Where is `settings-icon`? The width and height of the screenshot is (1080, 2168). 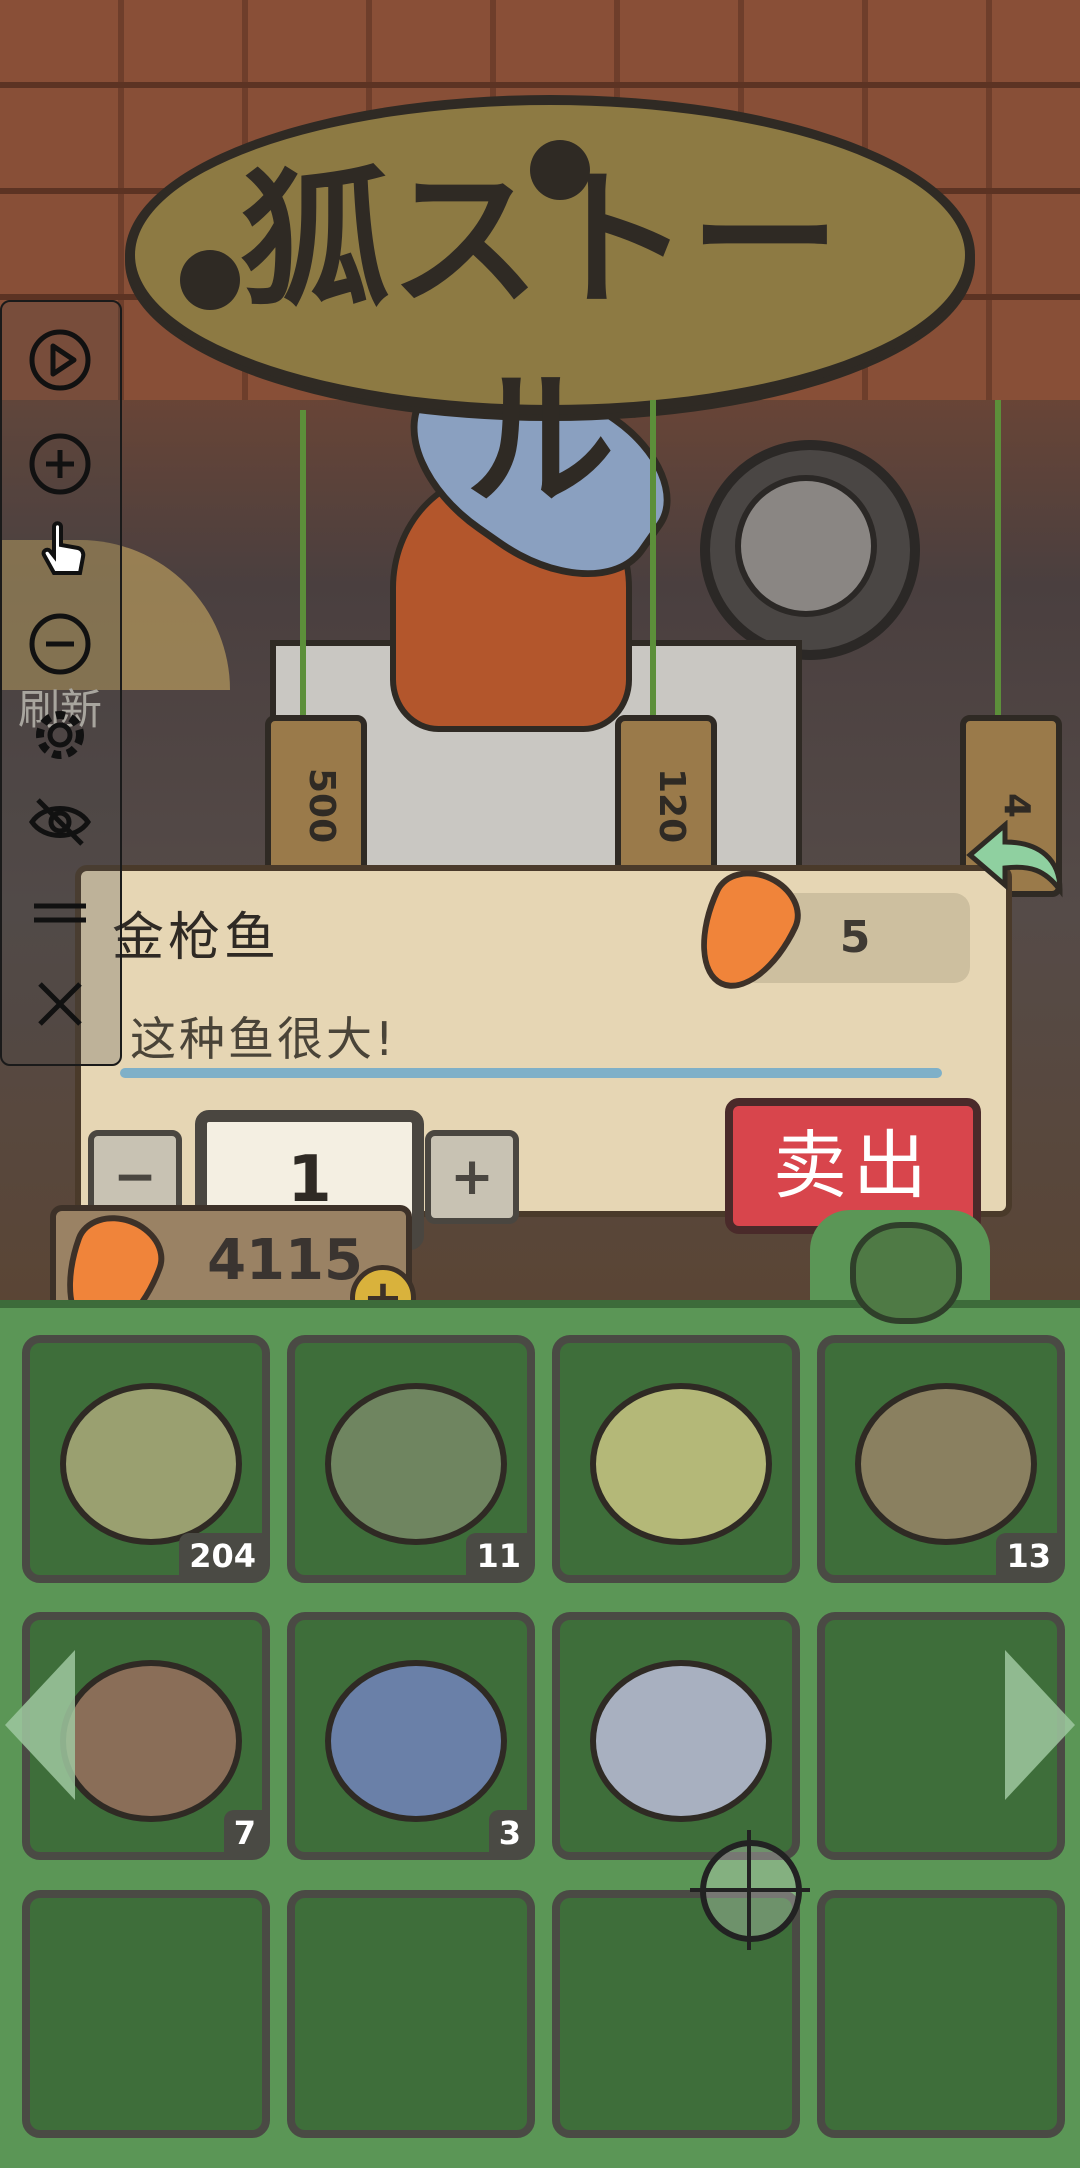 settings-icon is located at coordinates (60, 735).